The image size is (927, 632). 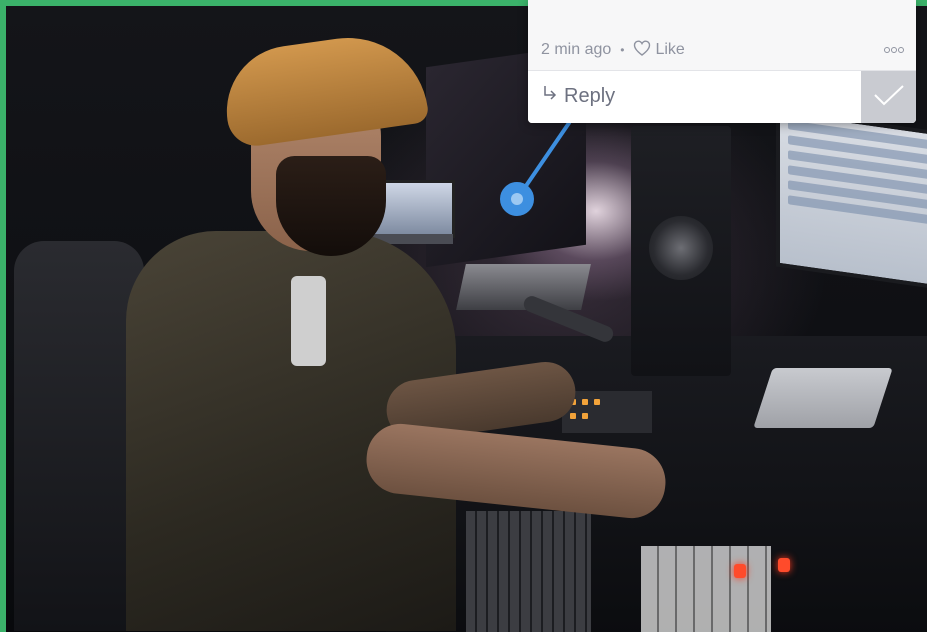 What do you see at coordinates (308, 321) in the screenshot?
I see `person-tshirt` at bounding box center [308, 321].